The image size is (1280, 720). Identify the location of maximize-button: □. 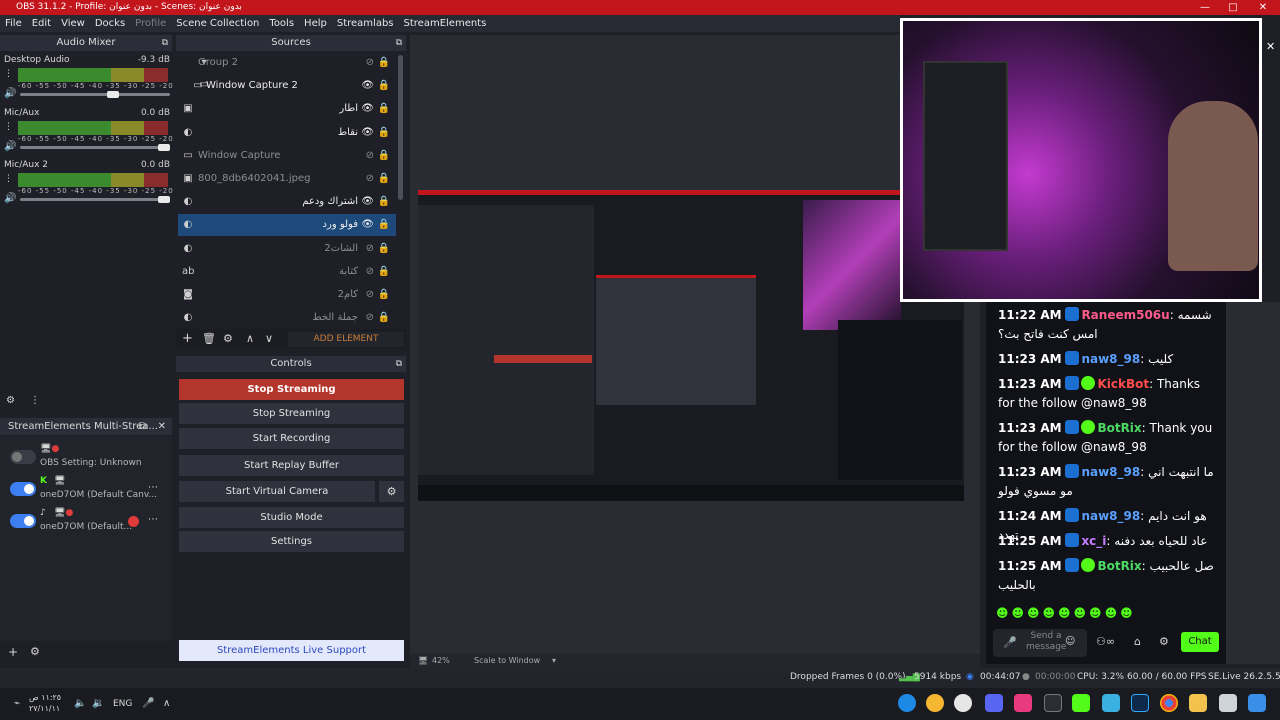
(1233, 7).